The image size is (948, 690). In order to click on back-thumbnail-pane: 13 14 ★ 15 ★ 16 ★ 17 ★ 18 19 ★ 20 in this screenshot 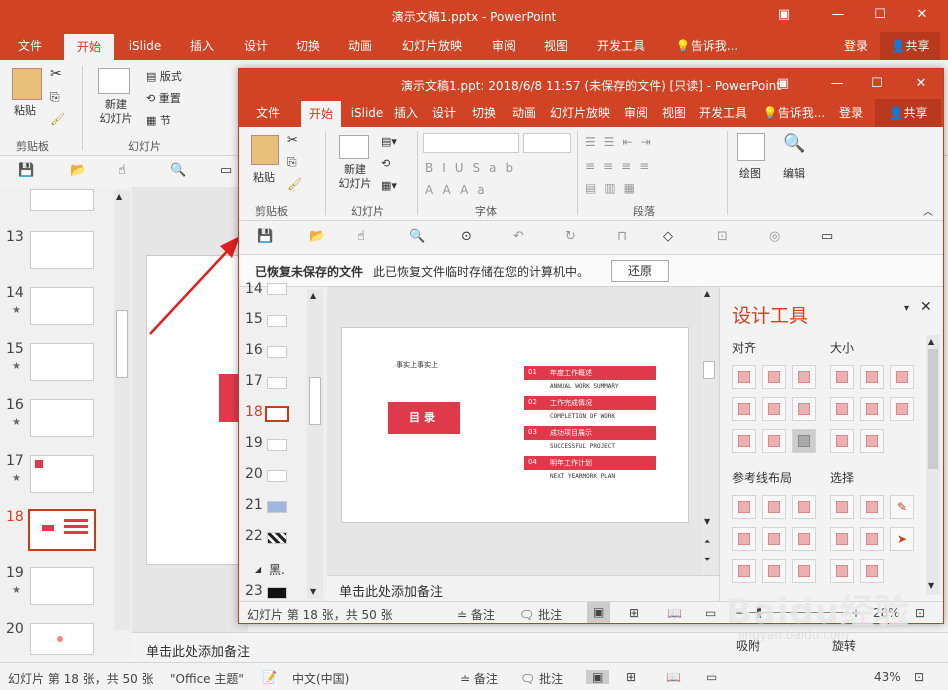, I will do `click(66, 422)`.